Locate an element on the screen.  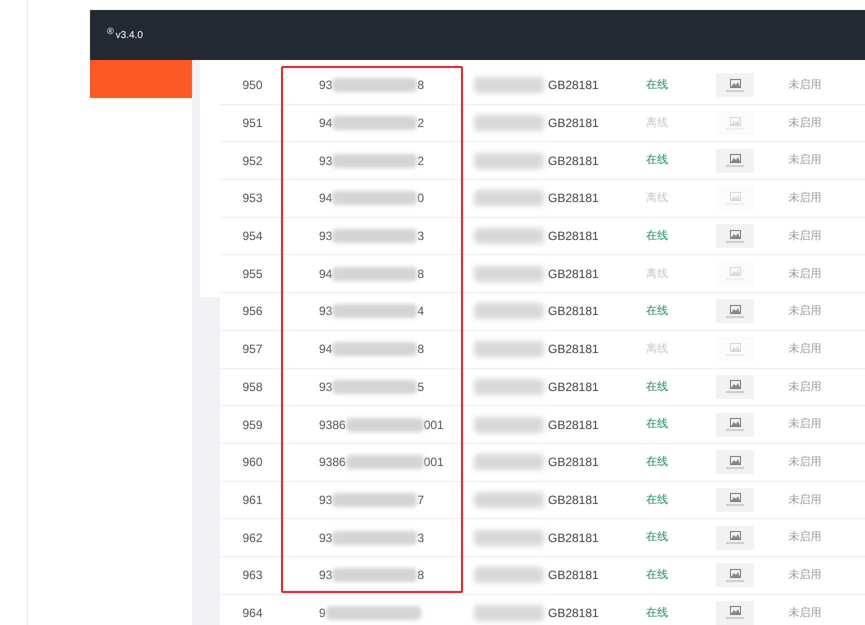
index-cell-text: 963 is located at coordinates (252, 575).